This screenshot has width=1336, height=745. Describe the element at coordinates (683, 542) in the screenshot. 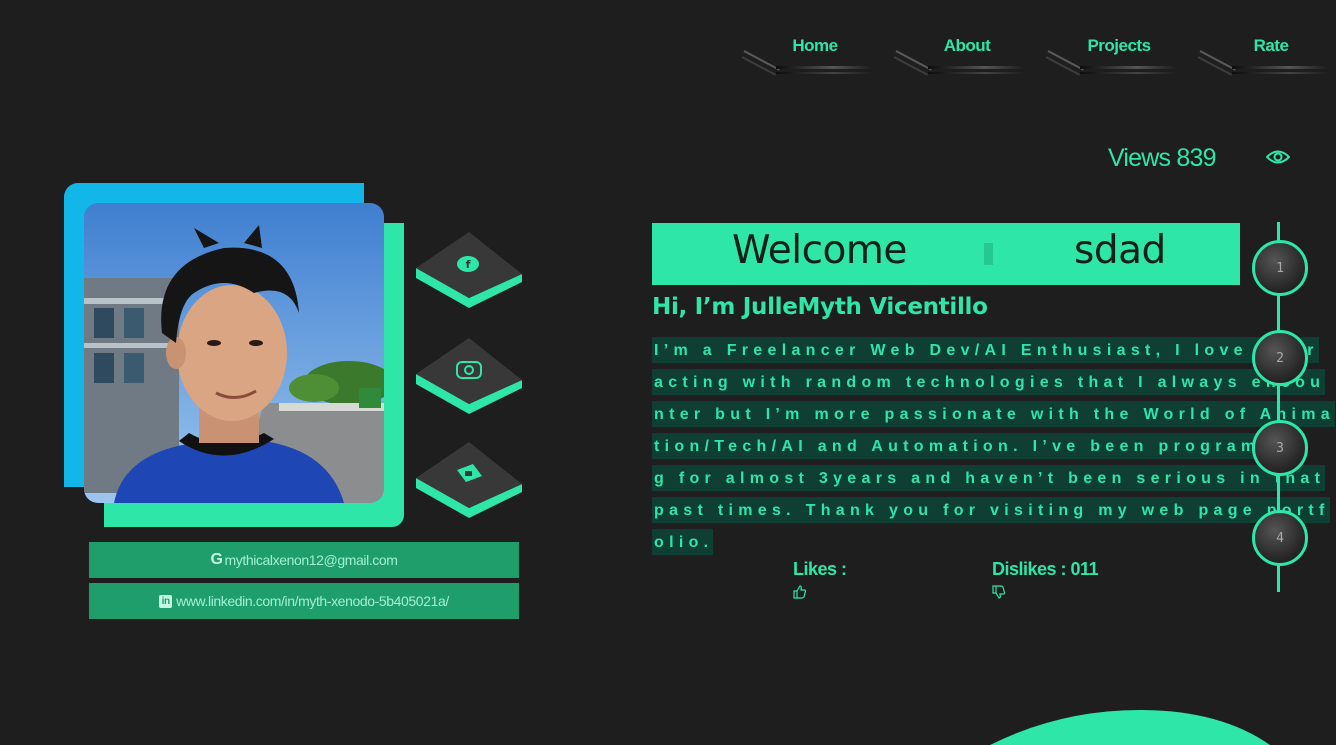

I see `bio-line: olio.` at that location.